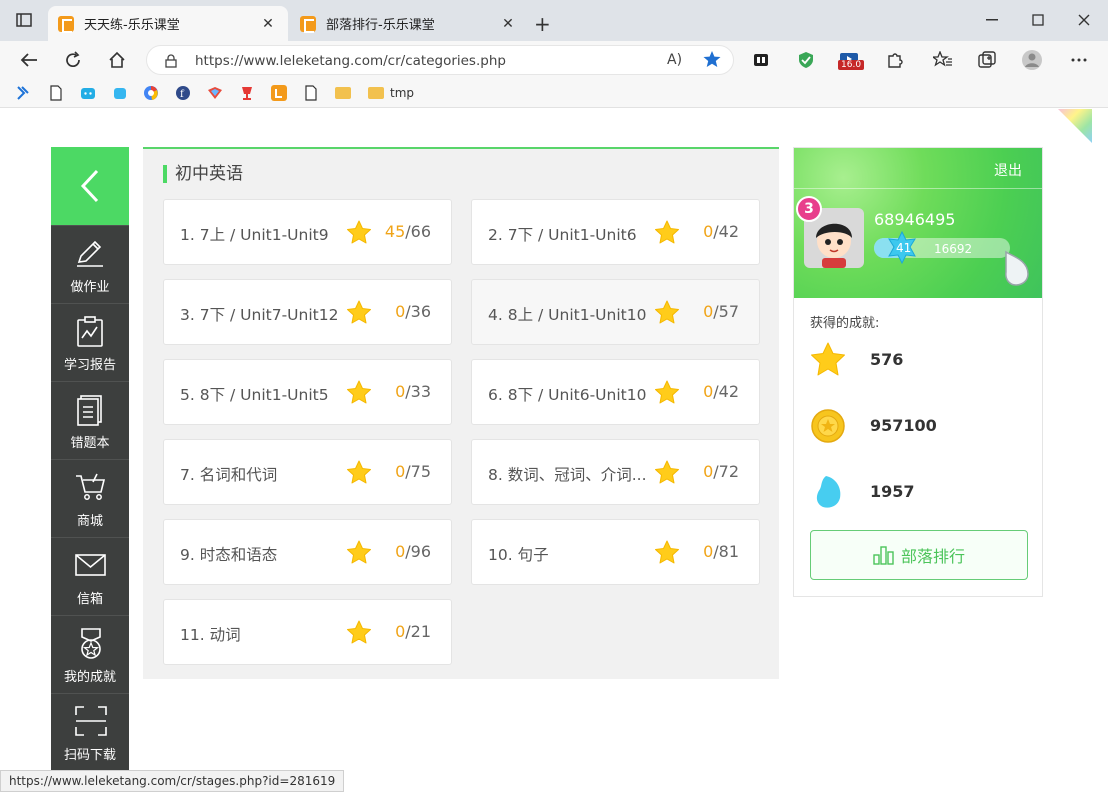  What do you see at coordinates (761, 60) in the screenshot?
I see `collections-ext-icon` at bounding box center [761, 60].